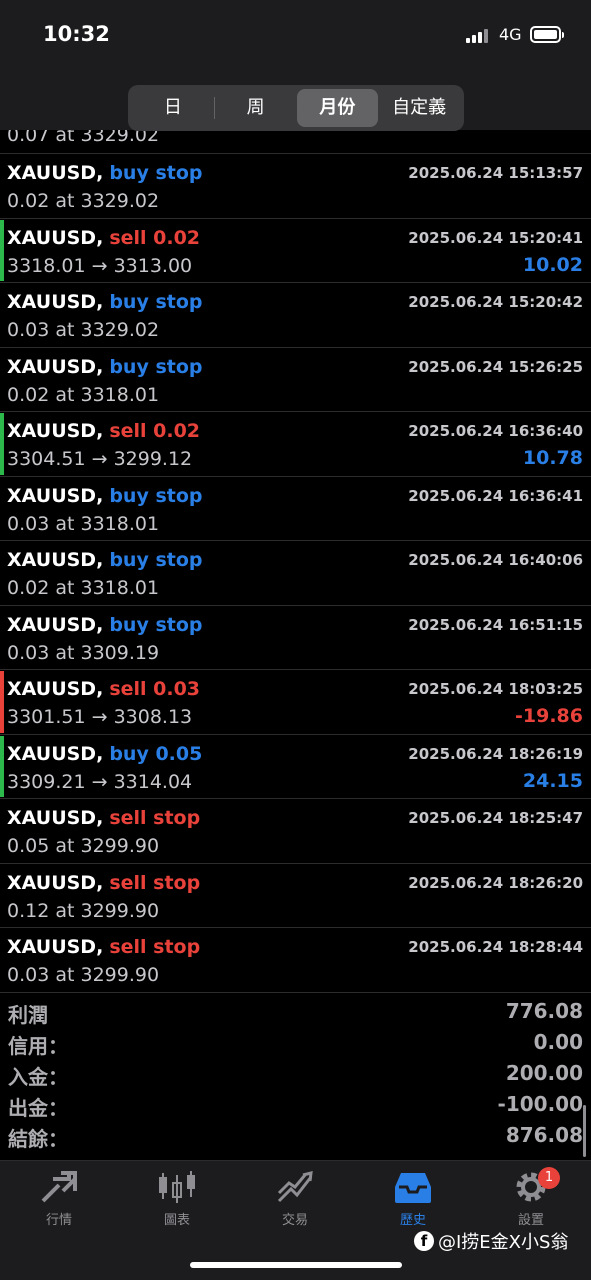 This screenshot has width=591, height=1280. Describe the element at coordinates (294, 1220) in the screenshot. I see `tab-label: 交易` at that location.